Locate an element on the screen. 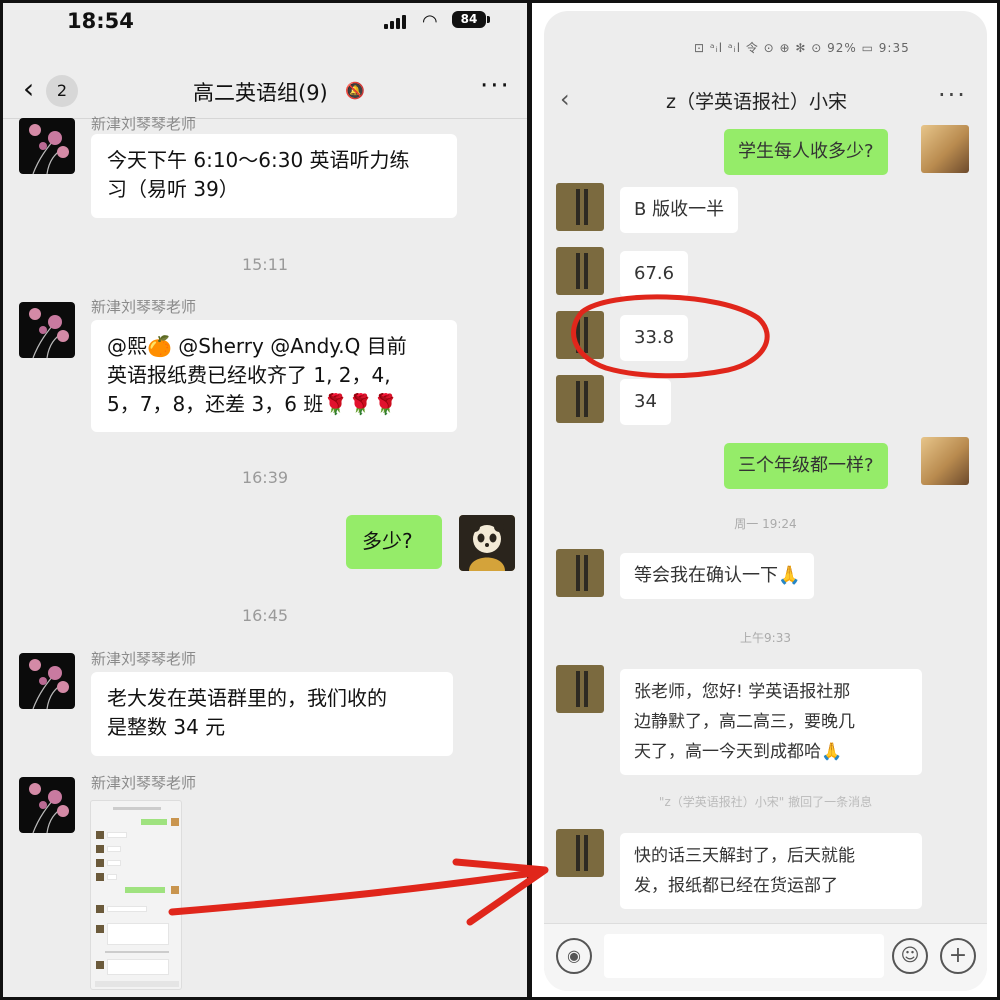  message-bubble: 老大发在英语群里的，我们收的 是整数 34 元 is located at coordinates (272, 714).